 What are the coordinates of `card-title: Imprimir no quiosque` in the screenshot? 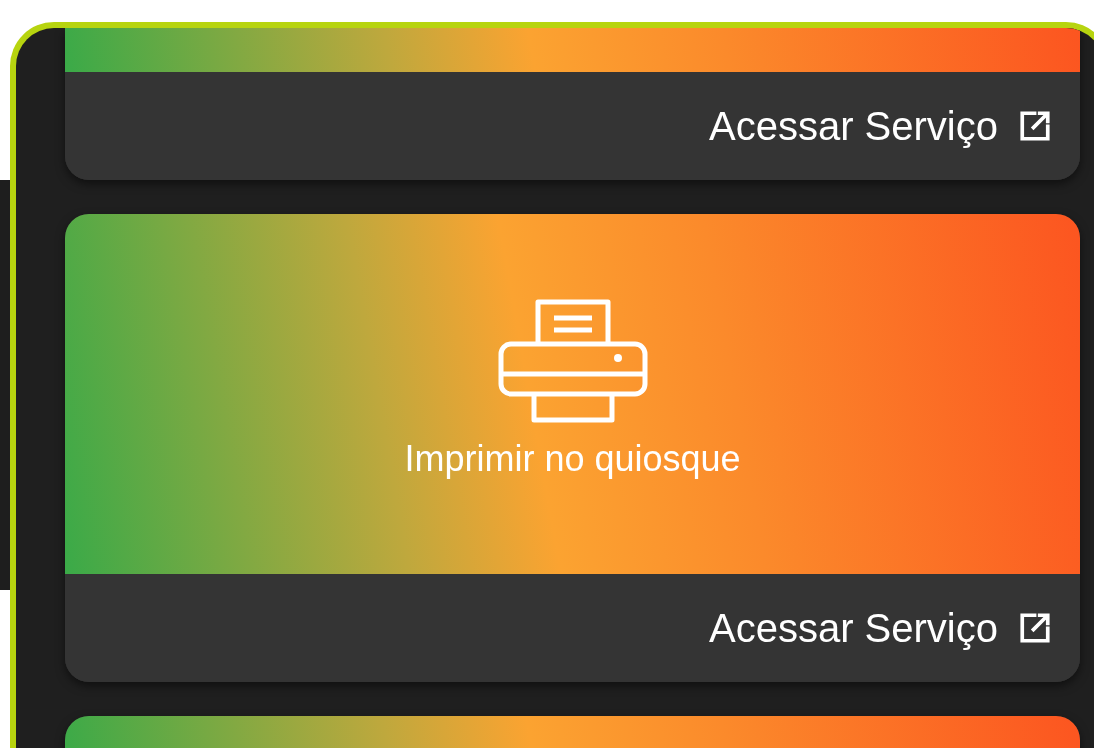 It's located at (572, 459).